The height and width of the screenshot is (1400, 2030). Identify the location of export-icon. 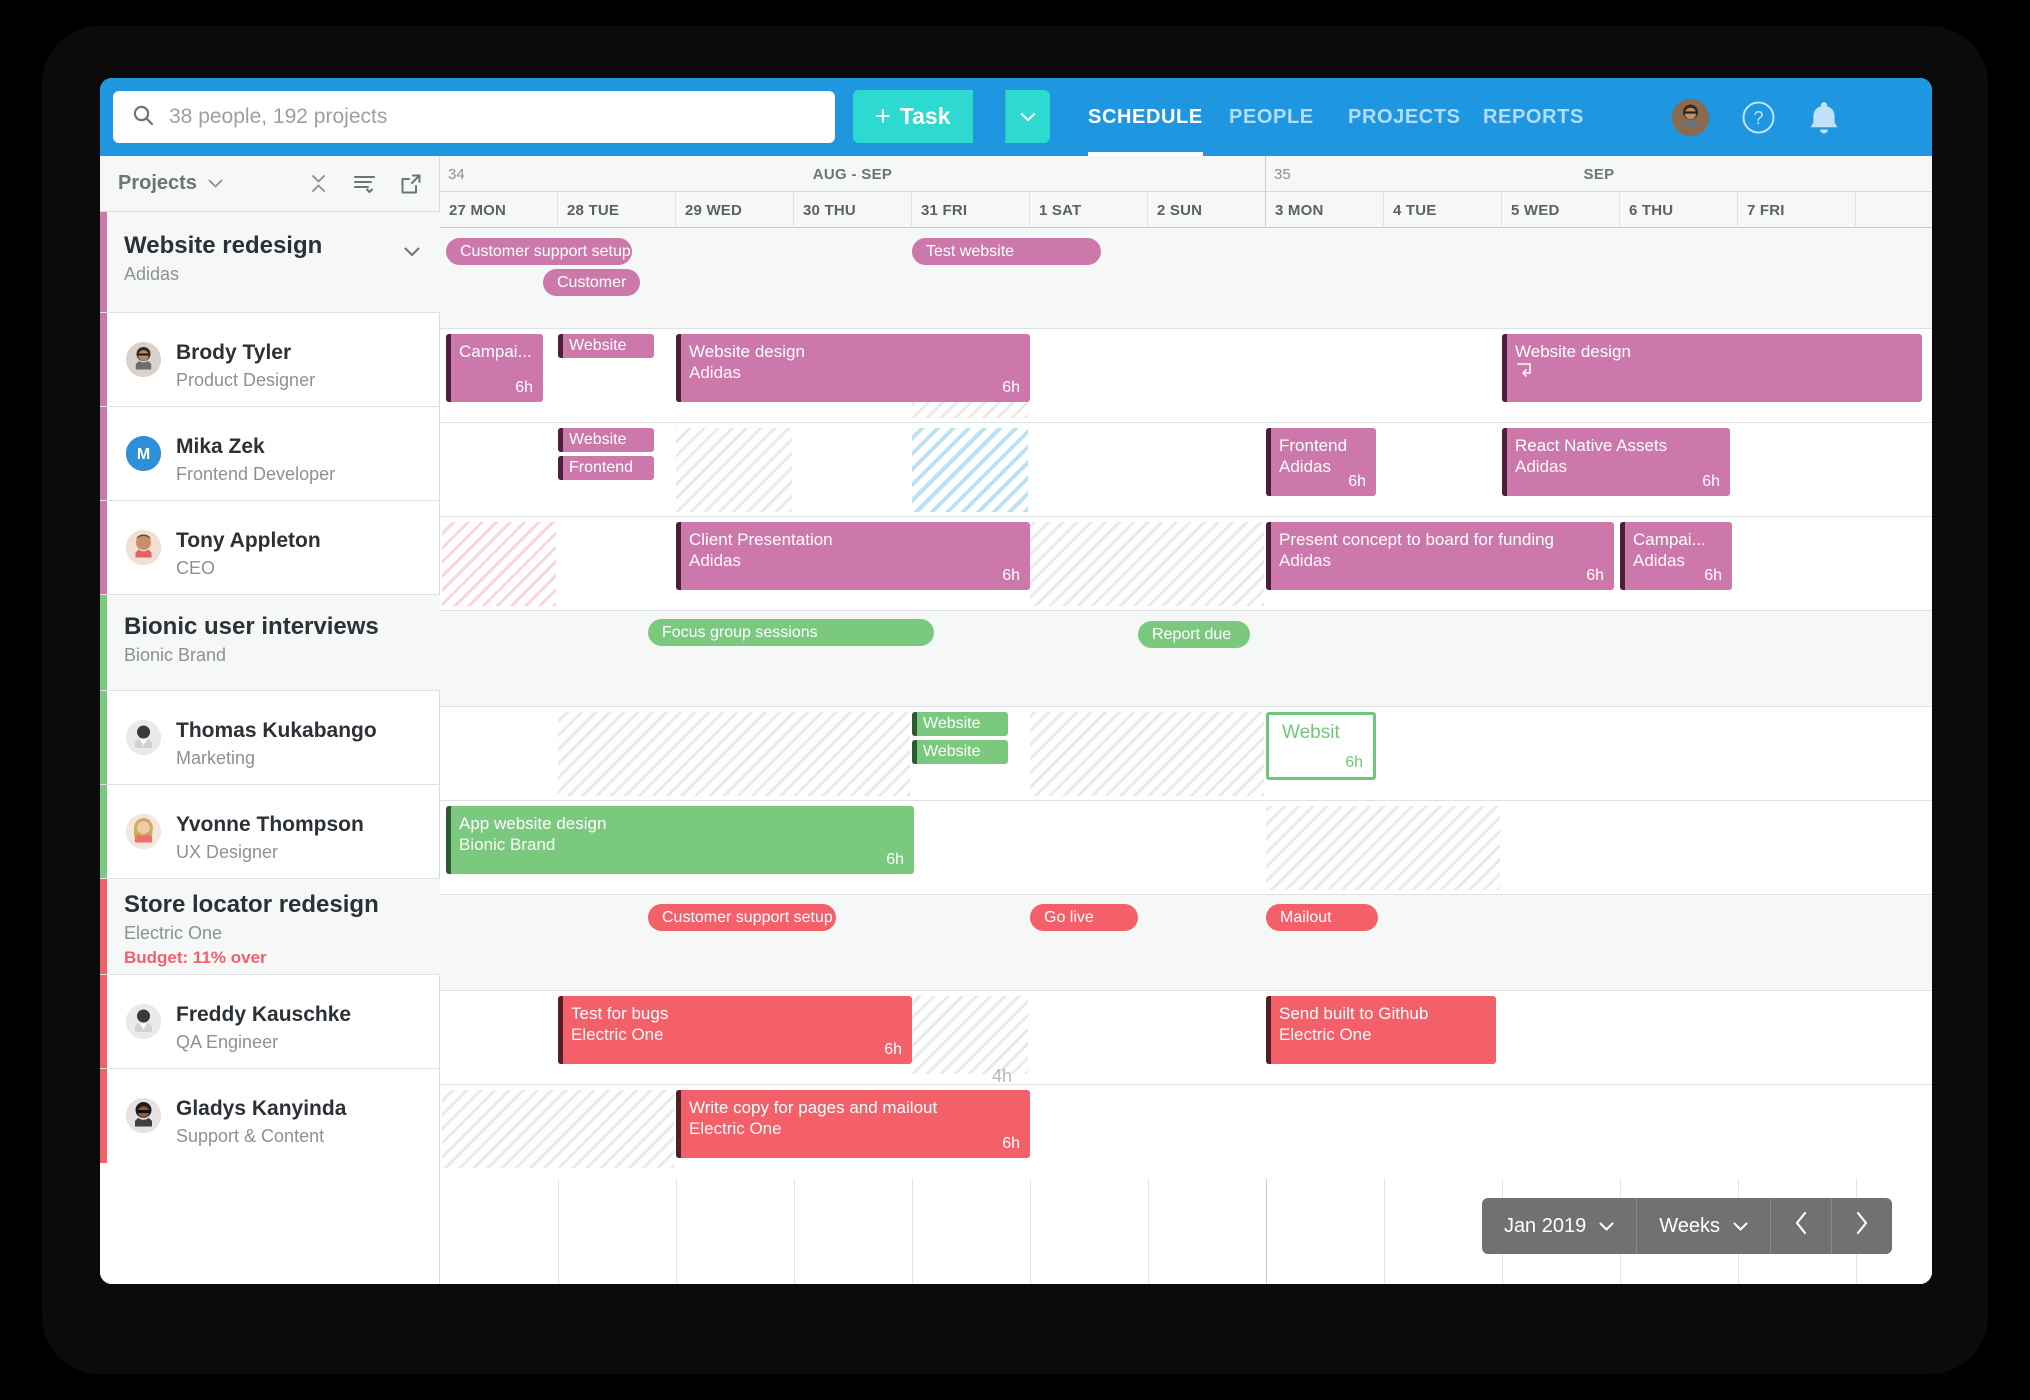
(411, 184).